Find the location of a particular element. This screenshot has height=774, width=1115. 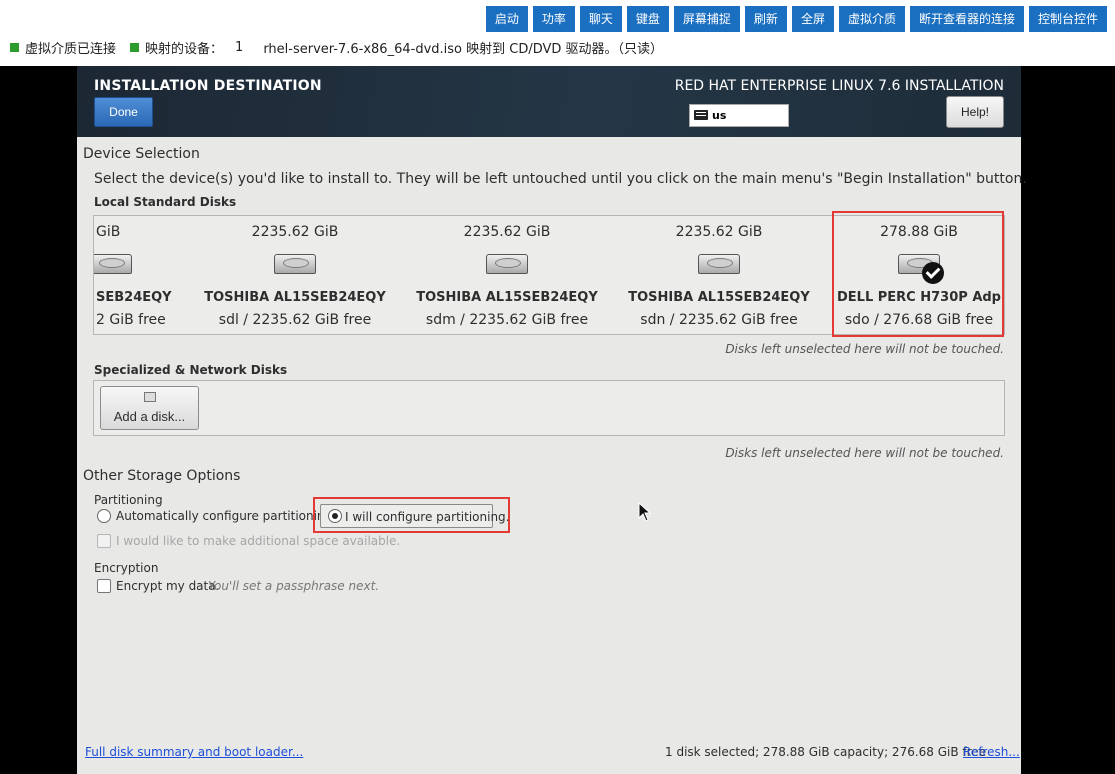

other-storage-title: Other Storage Options is located at coordinates (162, 476).